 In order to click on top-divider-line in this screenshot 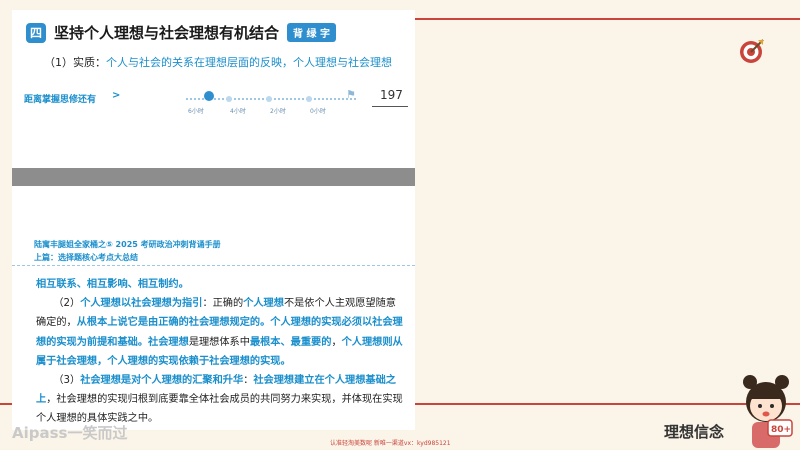, I will do `click(607, 19)`.